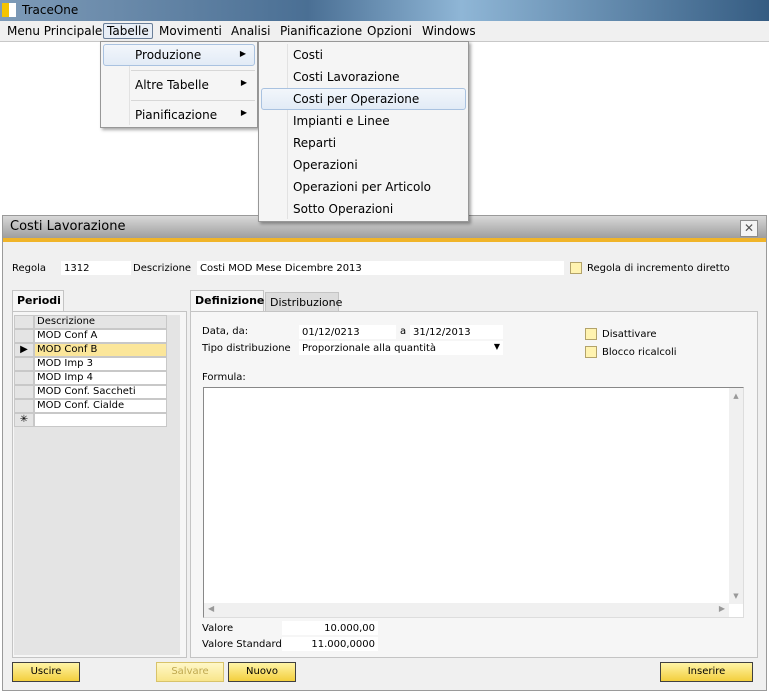 This screenshot has width=769, height=698. Describe the element at coordinates (330, 644) in the screenshot. I see `valore-standard-field: 11.000,0000` at that location.